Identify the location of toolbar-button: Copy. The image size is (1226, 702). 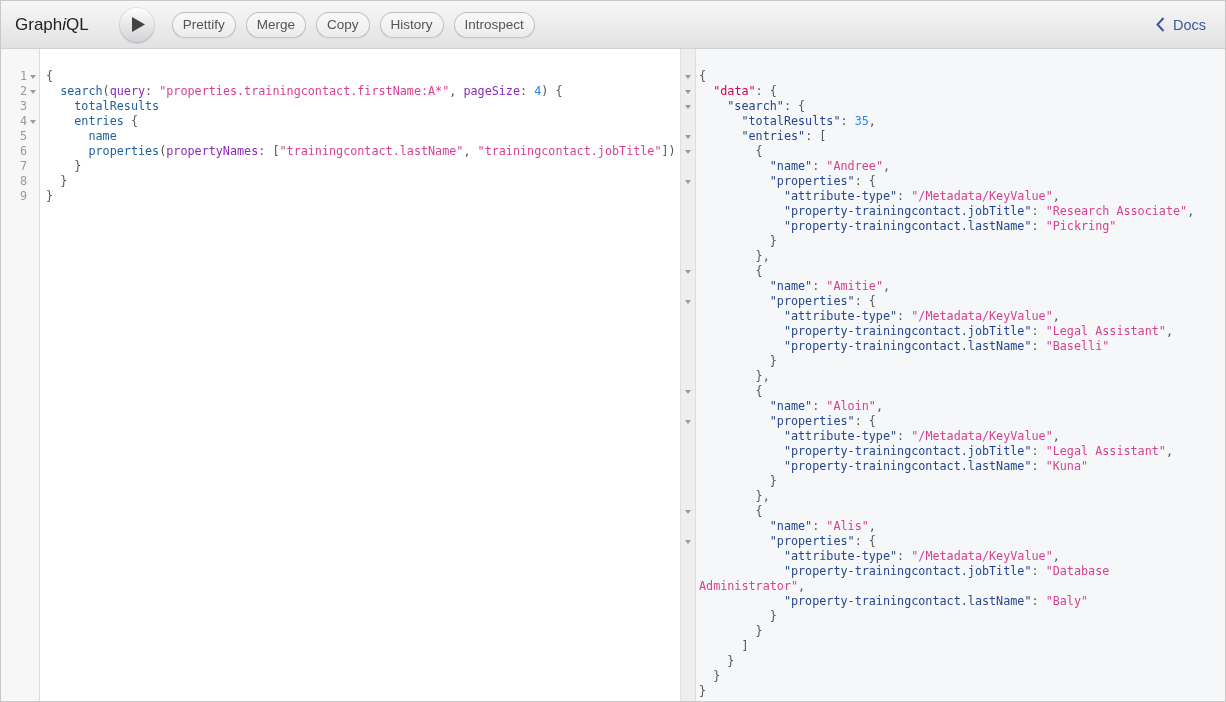
(343, 24).